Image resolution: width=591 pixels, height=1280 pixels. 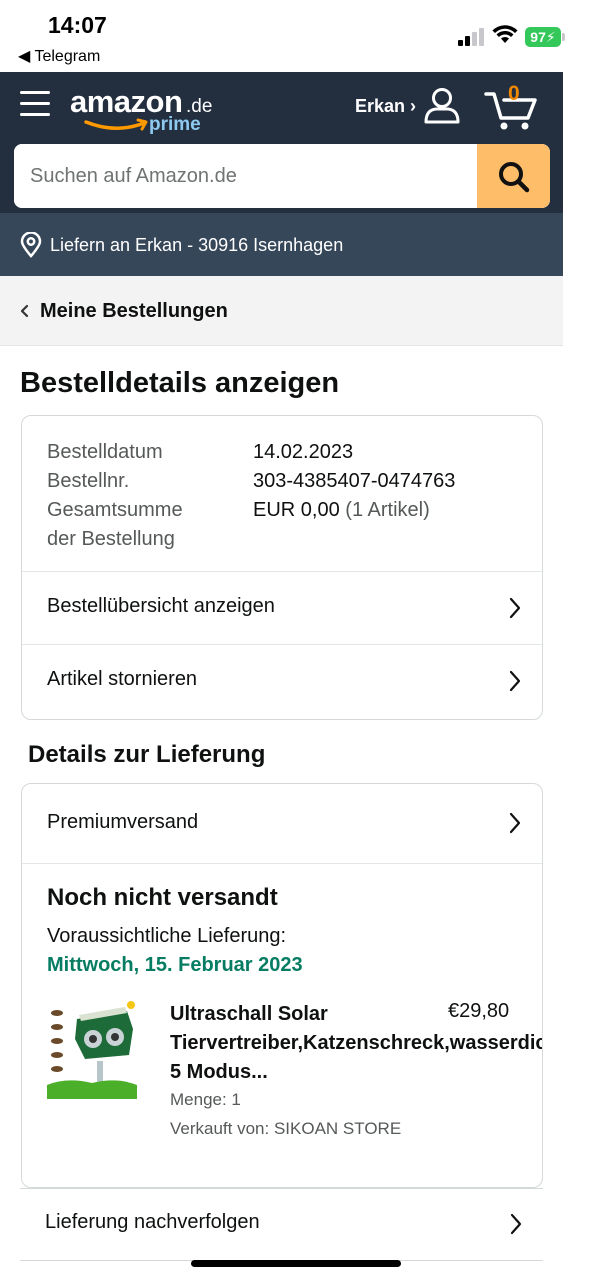 What do you see at coordinates (88, 481) in the screenshot?
I see `order-number-label: Bestellnr.` at bounding box center [88, 481].